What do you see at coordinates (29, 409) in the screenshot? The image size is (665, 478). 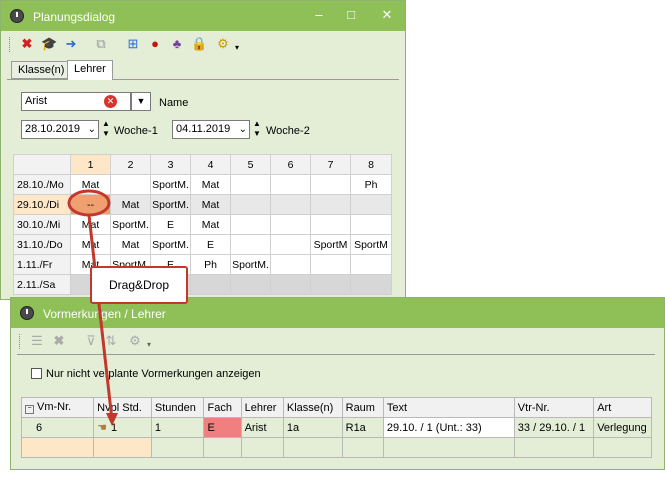 I see `collapse-icon: −` at bounding box center [29, 409].